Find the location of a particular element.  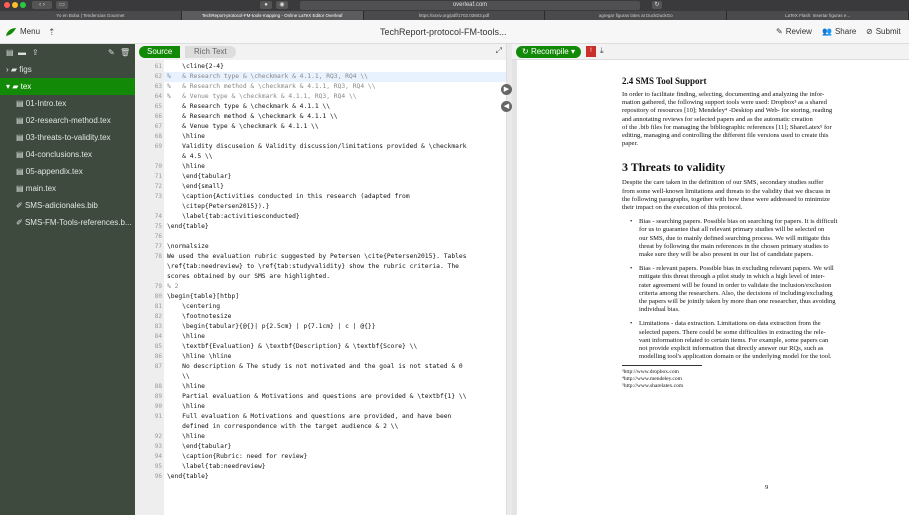

tree-item-5: ▤ 04-conclusions.tex is located at coordinates (67, 154).